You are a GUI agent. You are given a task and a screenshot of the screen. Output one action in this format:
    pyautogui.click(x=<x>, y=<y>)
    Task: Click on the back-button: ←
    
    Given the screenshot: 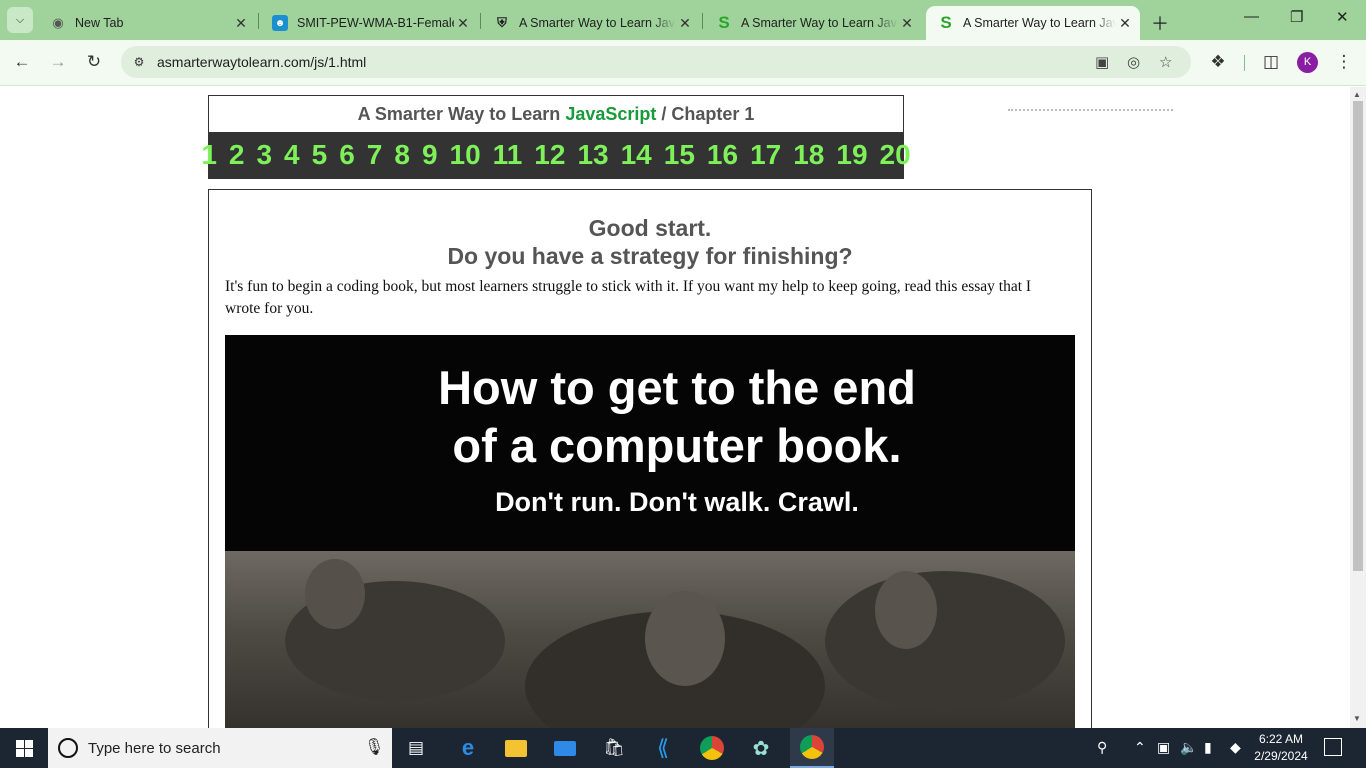 What is the action you would take?
    pyautogui.click(x=22, y=62)
    